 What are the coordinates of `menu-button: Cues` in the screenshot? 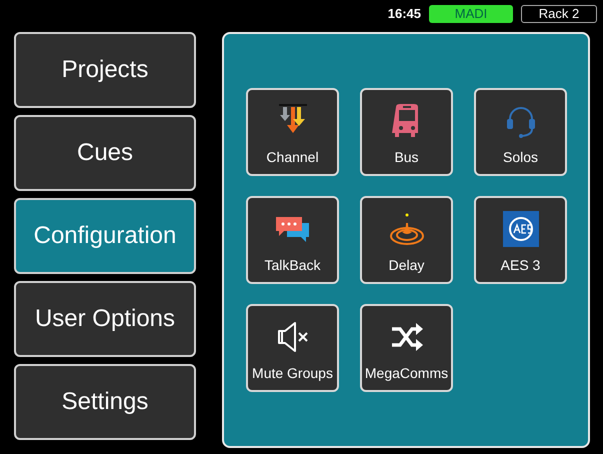 It's located at (105, 153).